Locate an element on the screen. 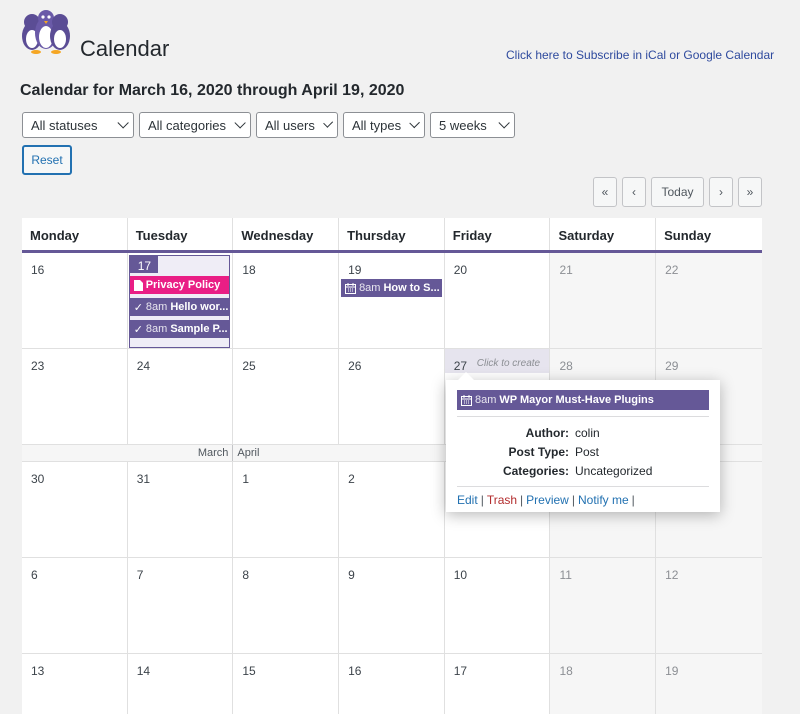  day-cell: 7 is located at coordinates (180, 605).